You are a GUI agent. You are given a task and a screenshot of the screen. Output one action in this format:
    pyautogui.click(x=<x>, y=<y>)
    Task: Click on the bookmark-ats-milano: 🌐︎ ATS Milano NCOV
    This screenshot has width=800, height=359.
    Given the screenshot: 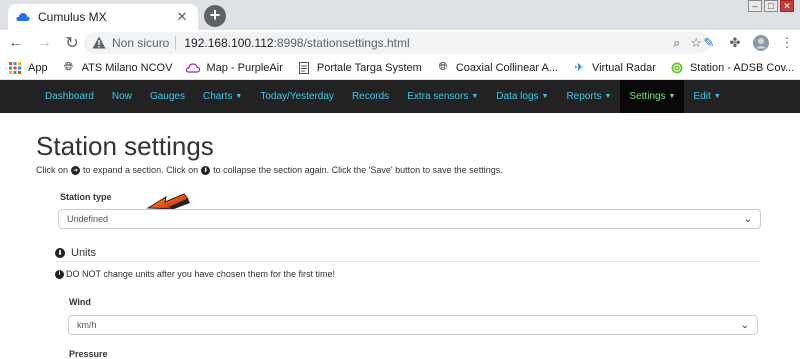 What is the action you would take?
    pyautogui.click(x=117, y=68)
    